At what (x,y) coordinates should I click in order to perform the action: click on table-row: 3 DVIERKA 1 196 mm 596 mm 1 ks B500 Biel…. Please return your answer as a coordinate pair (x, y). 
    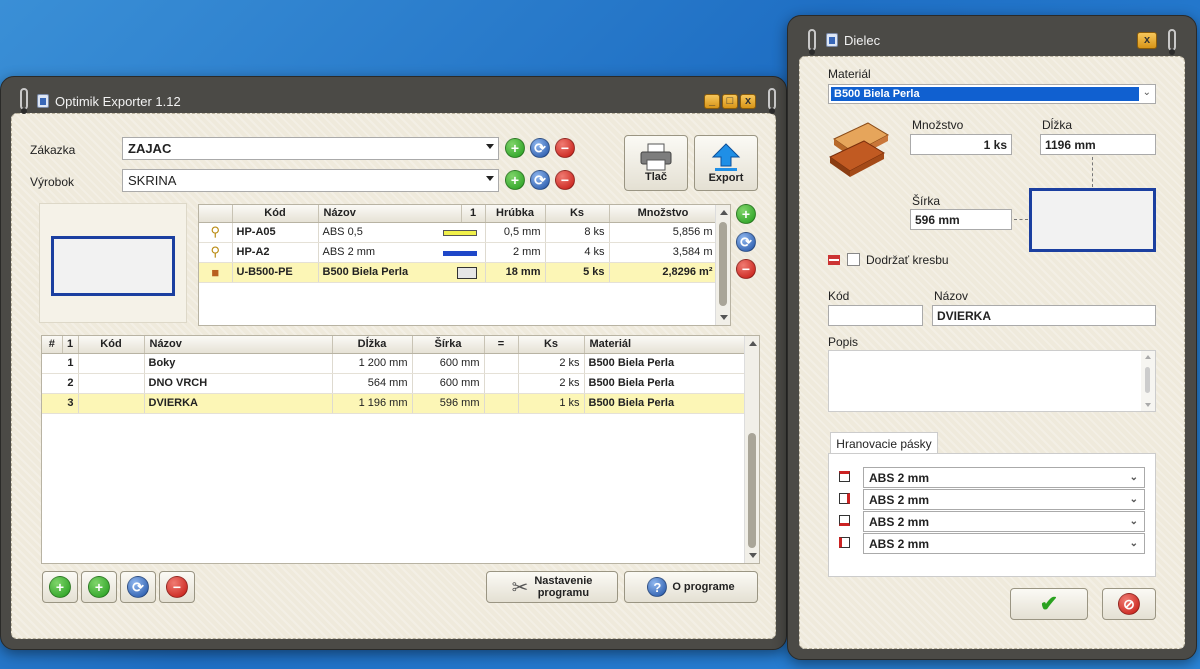
    Looking at the image, I should click on (394, 403).